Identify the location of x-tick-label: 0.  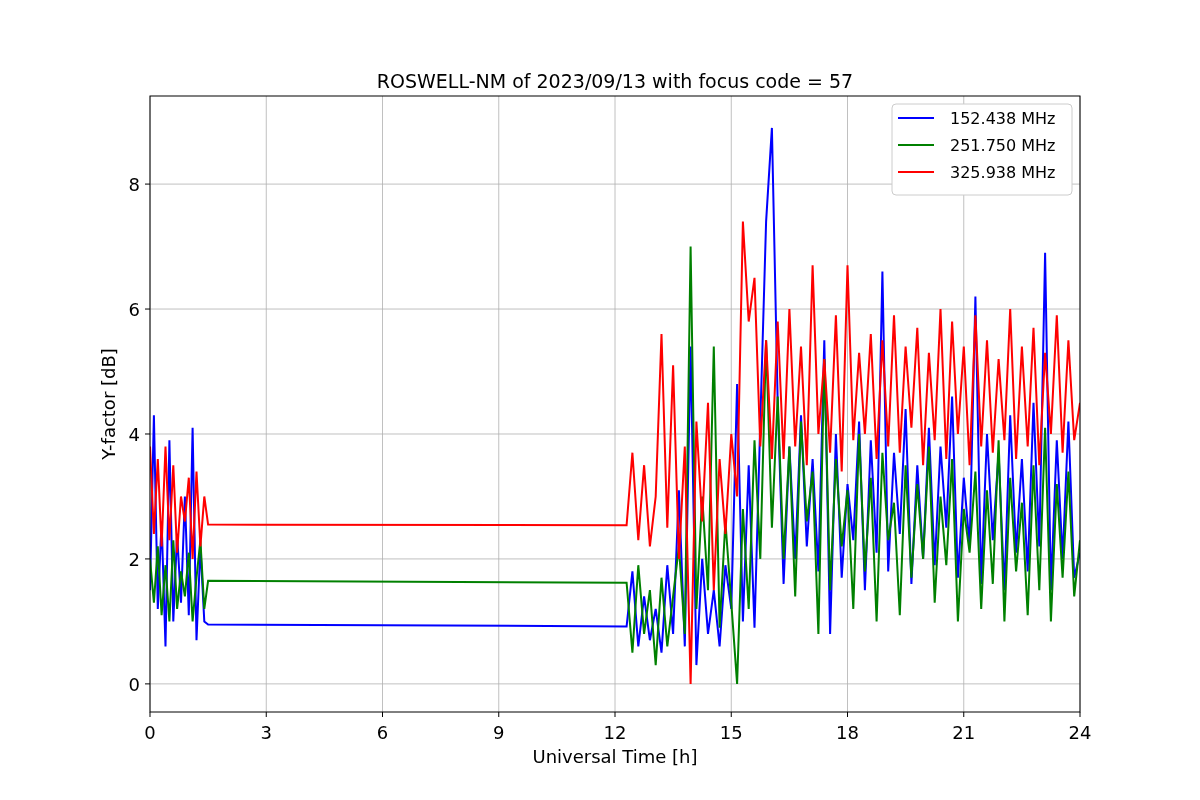
(150, 732).